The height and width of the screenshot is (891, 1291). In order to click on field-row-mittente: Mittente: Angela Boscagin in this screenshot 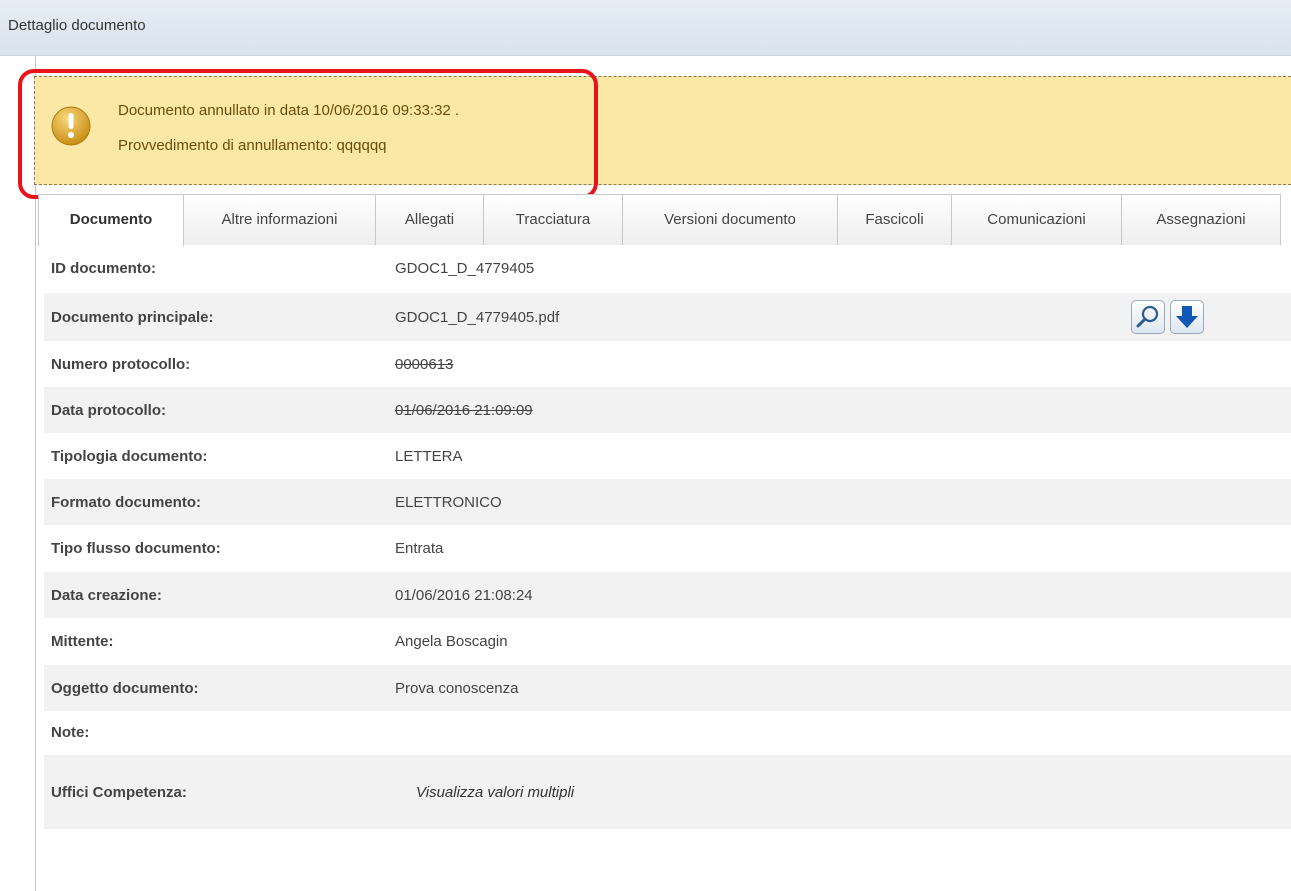, I will do `click(667, 641)`.